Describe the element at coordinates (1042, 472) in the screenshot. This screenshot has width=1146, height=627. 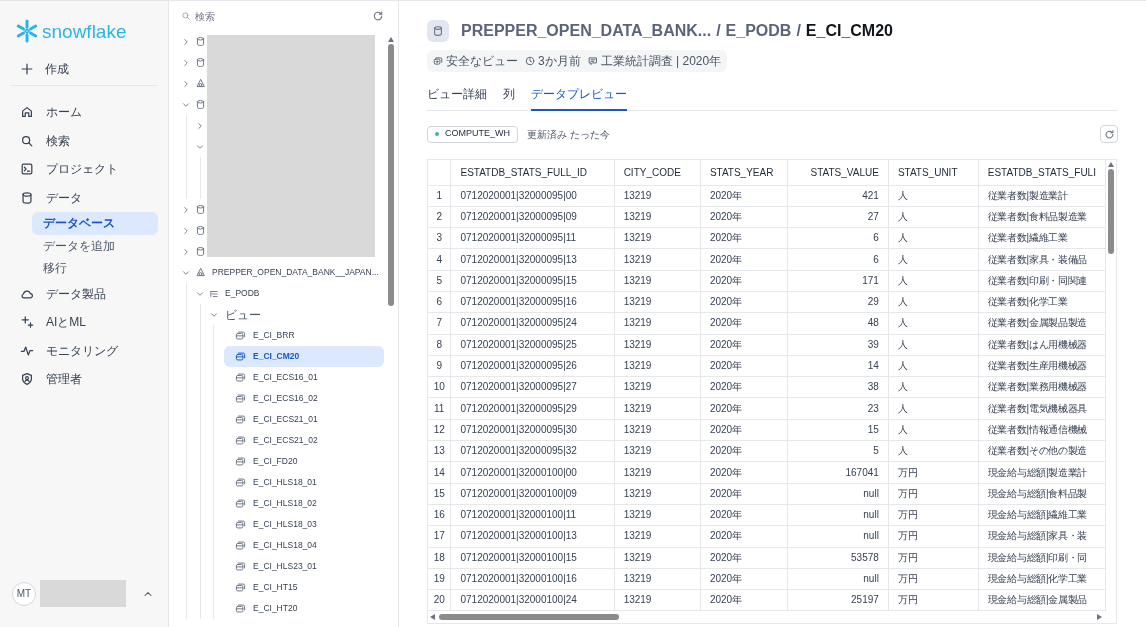
I see `table-cell: 現金給与総額|製造業計` at that location.